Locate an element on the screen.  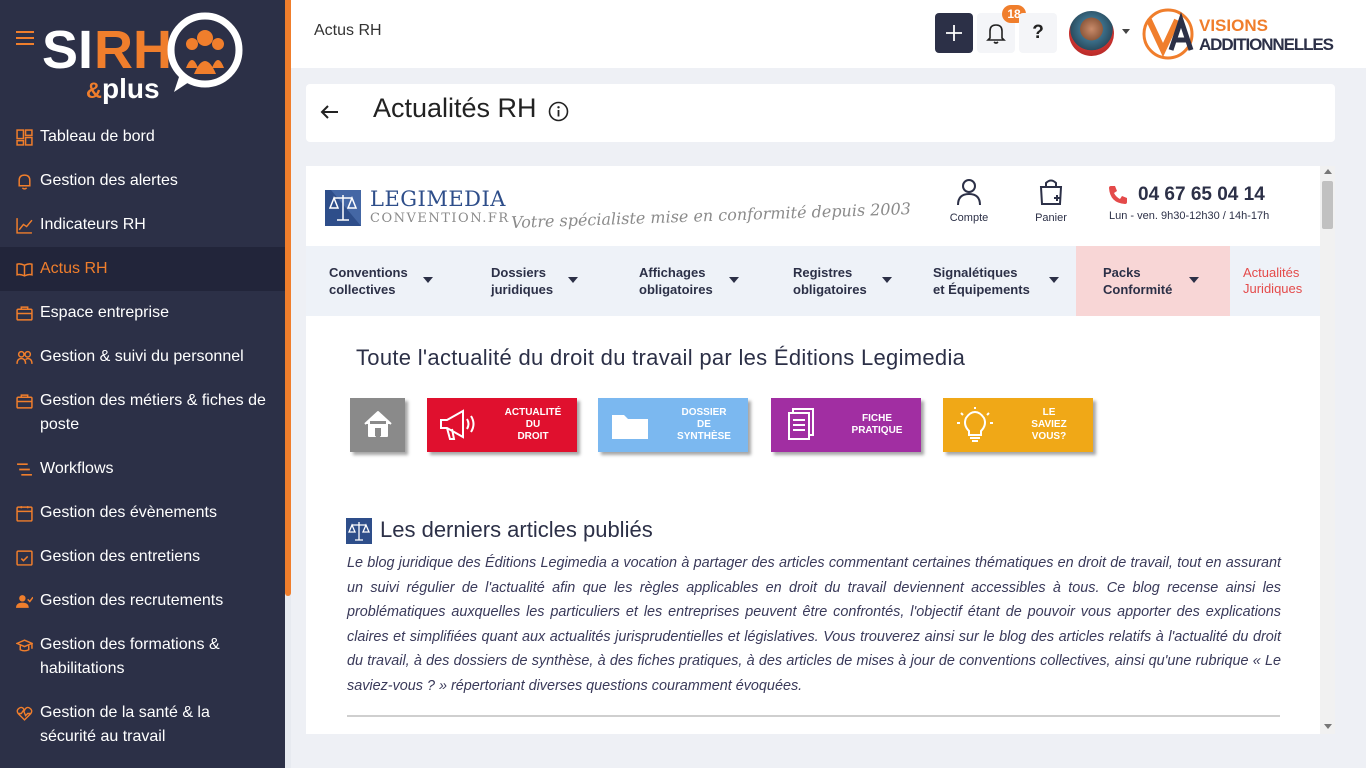
sidebar-item-actus-rh: Actus RH is located at coordinates (142, 269).